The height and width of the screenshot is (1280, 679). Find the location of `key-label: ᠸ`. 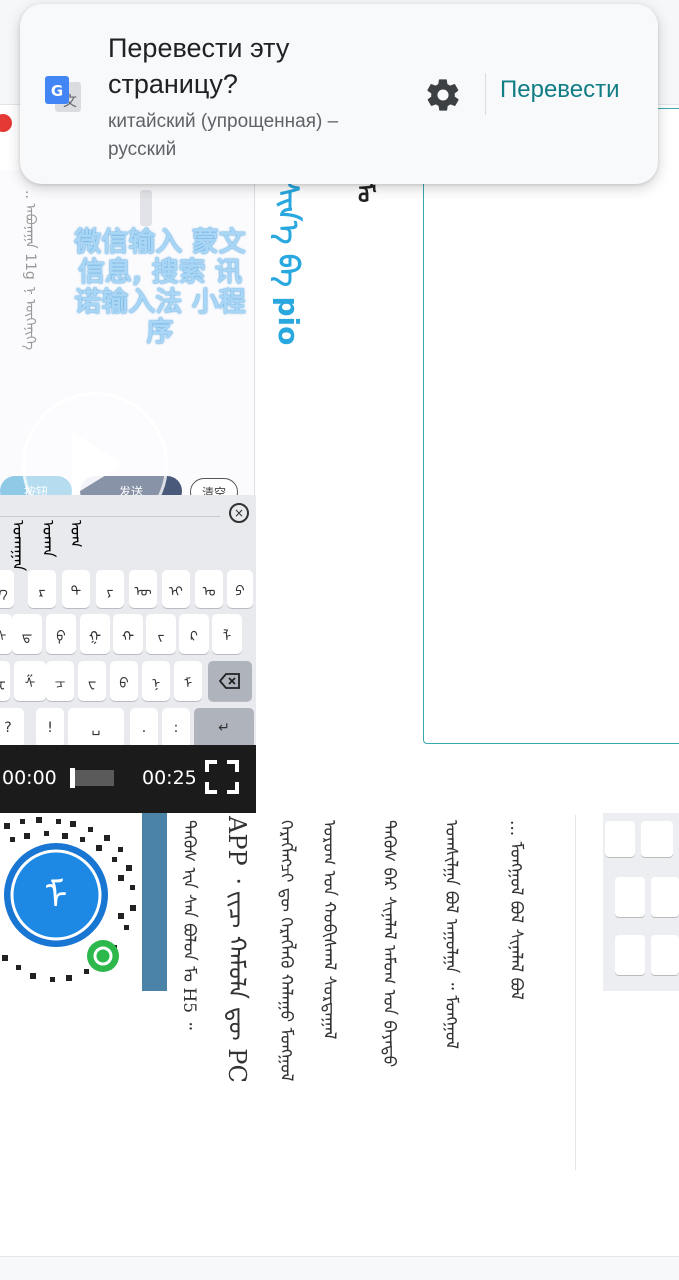

key-label: ᠸ is located at coordinates (92, 684).